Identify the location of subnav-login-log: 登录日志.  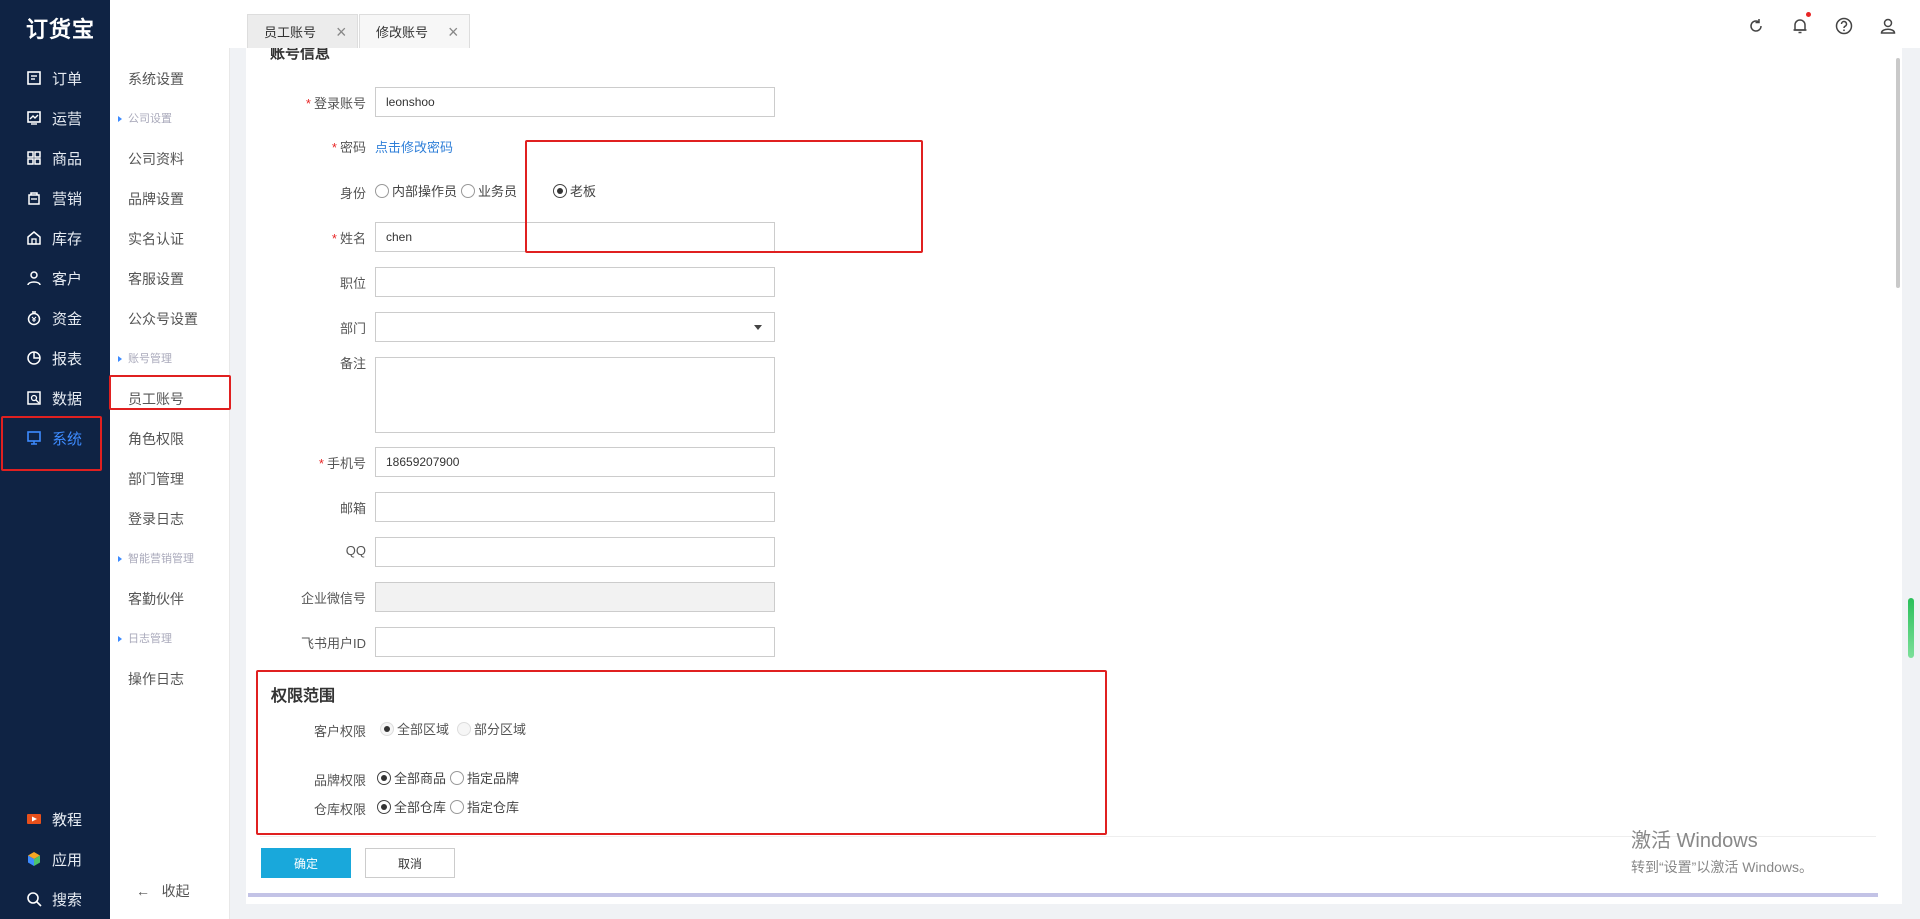
(156, 519).